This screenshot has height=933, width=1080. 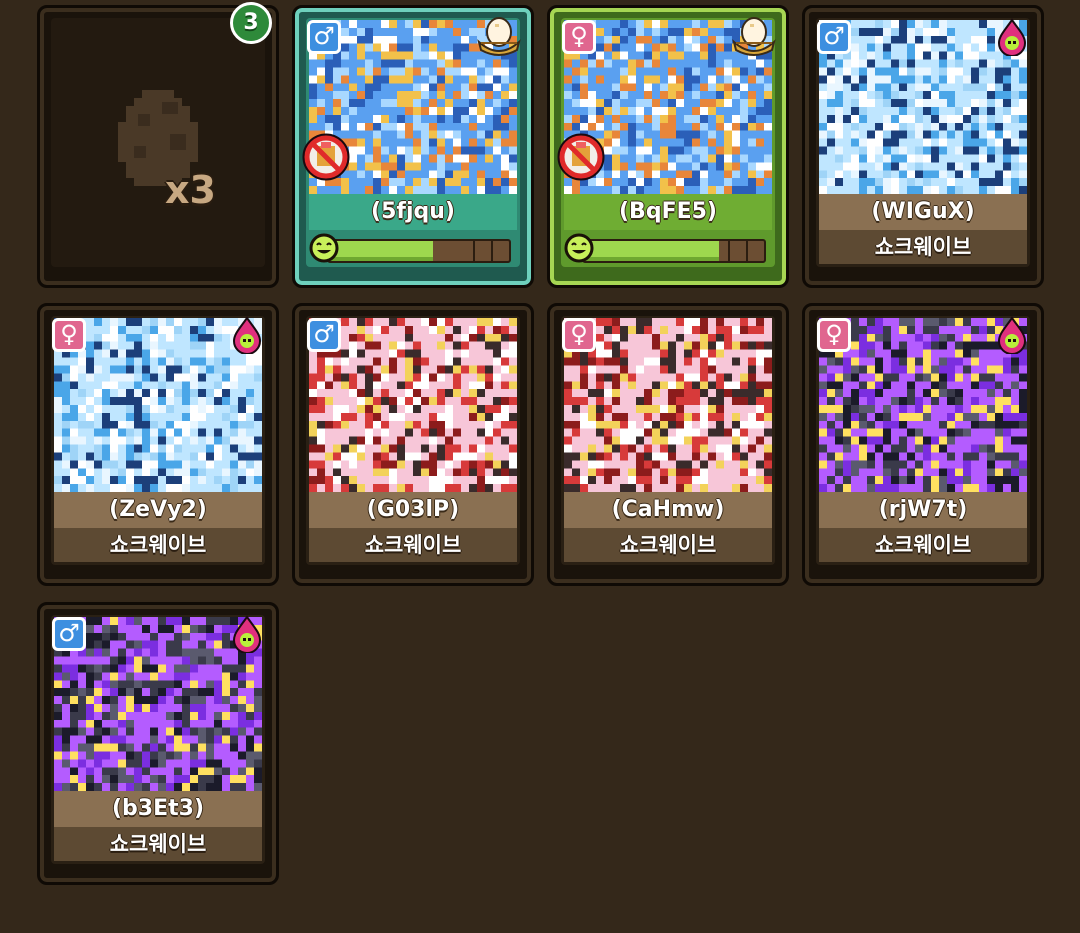 What do you see at coordinates (413, 510) in the screenshot?
I see `pet-name-label: (G03lP)` at bounding box center [413, 510].